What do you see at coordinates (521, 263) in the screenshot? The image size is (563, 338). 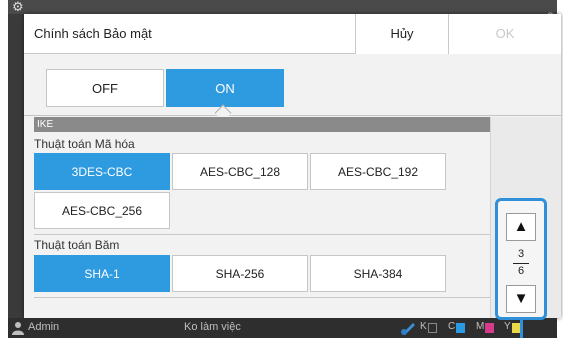 I see `page-fraction-line` at bounding box center [521, 263].